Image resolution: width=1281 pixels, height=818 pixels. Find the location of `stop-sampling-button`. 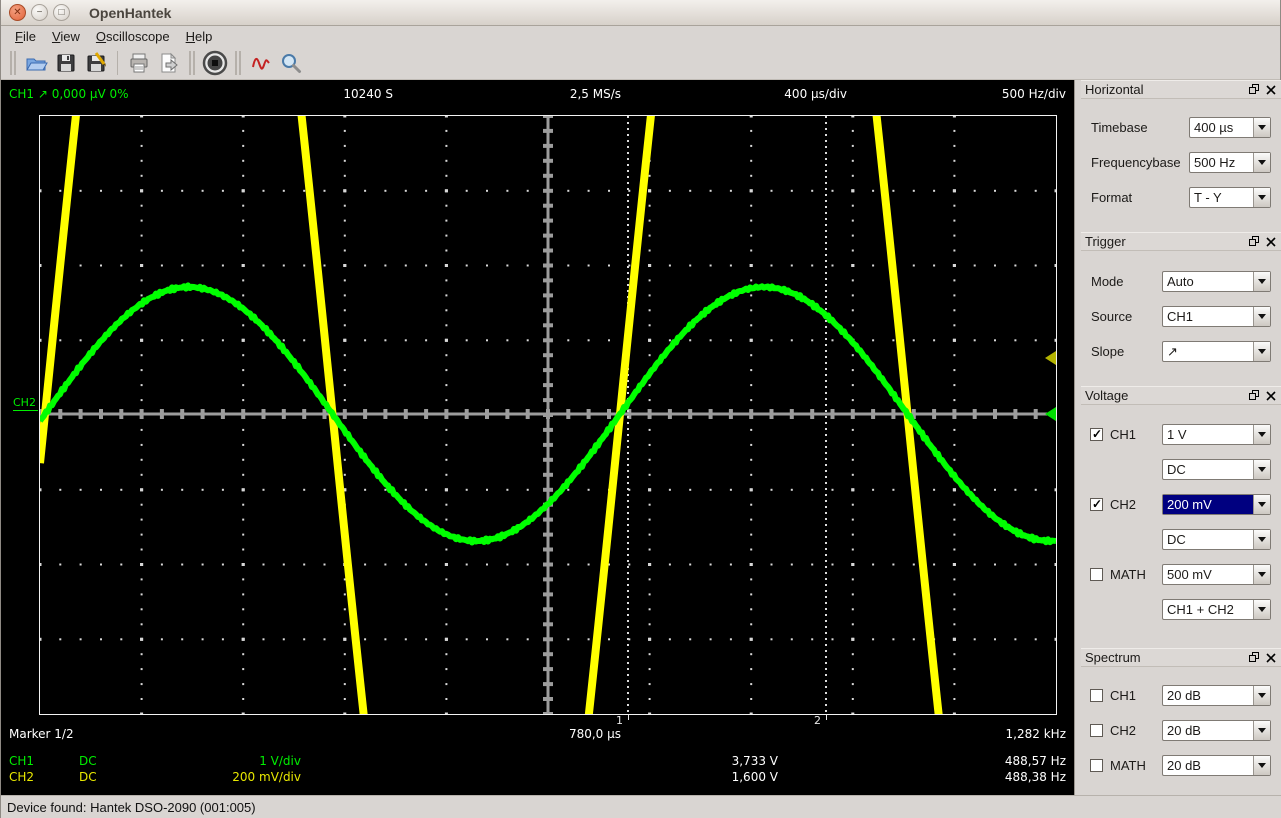

stop-sampling-button is located at coordinates (215, 63).